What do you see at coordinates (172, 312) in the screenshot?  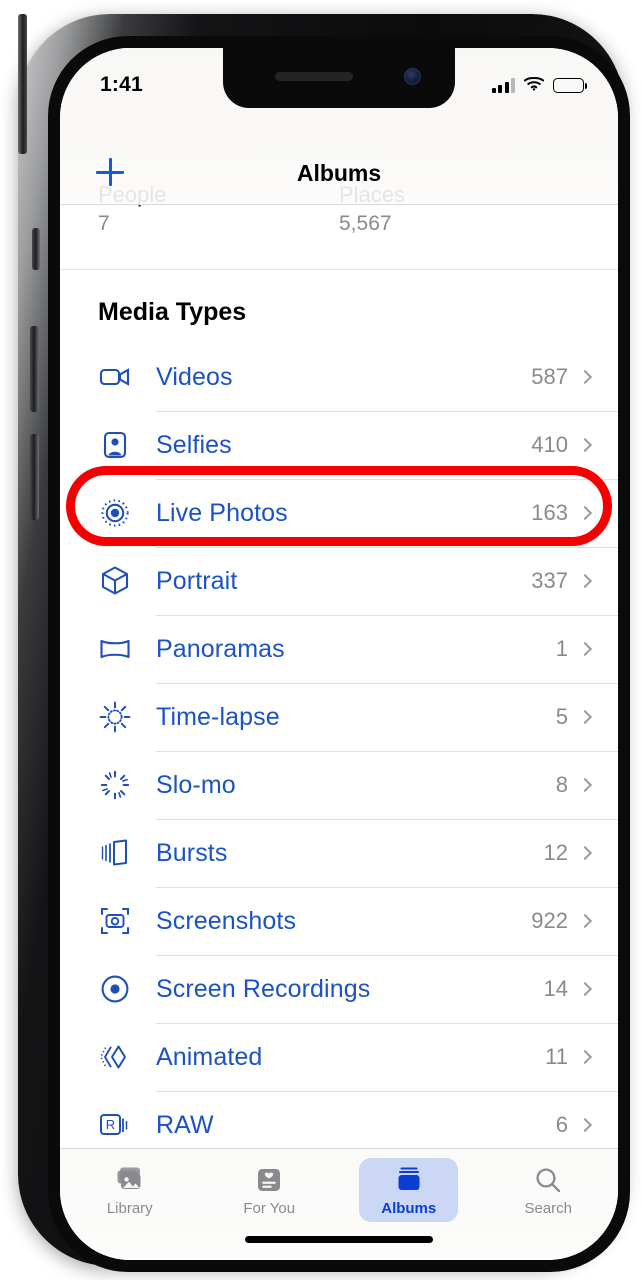 I see `media-types-section-header: Media Types` at bounding box center [172, 312].